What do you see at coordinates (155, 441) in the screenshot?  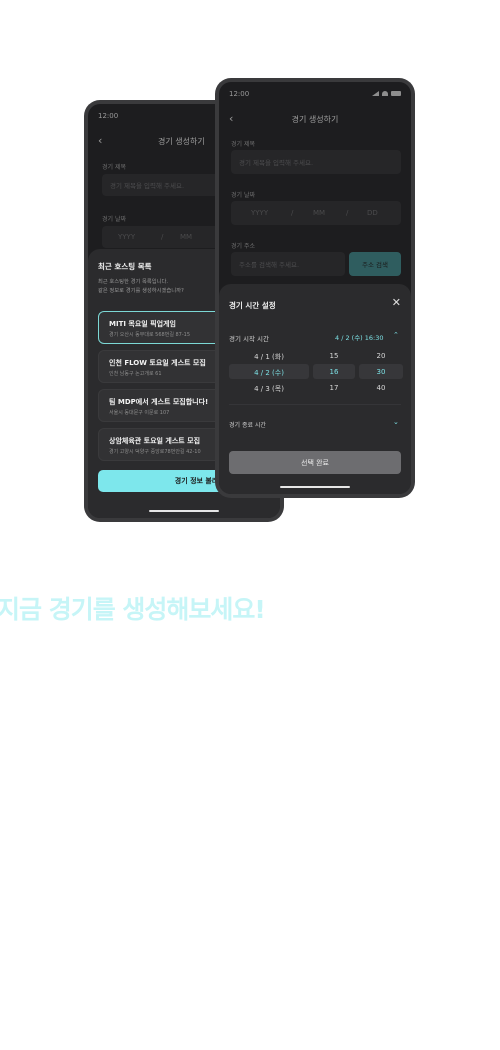 I see `card-title: 상암체육관 토요일 게스트 모집` at bounding box center [155, 441].